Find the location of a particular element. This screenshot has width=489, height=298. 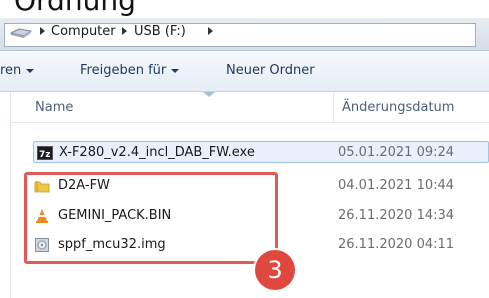

address-bar: Computer USB (F:) is located at coordinates (244, 34).